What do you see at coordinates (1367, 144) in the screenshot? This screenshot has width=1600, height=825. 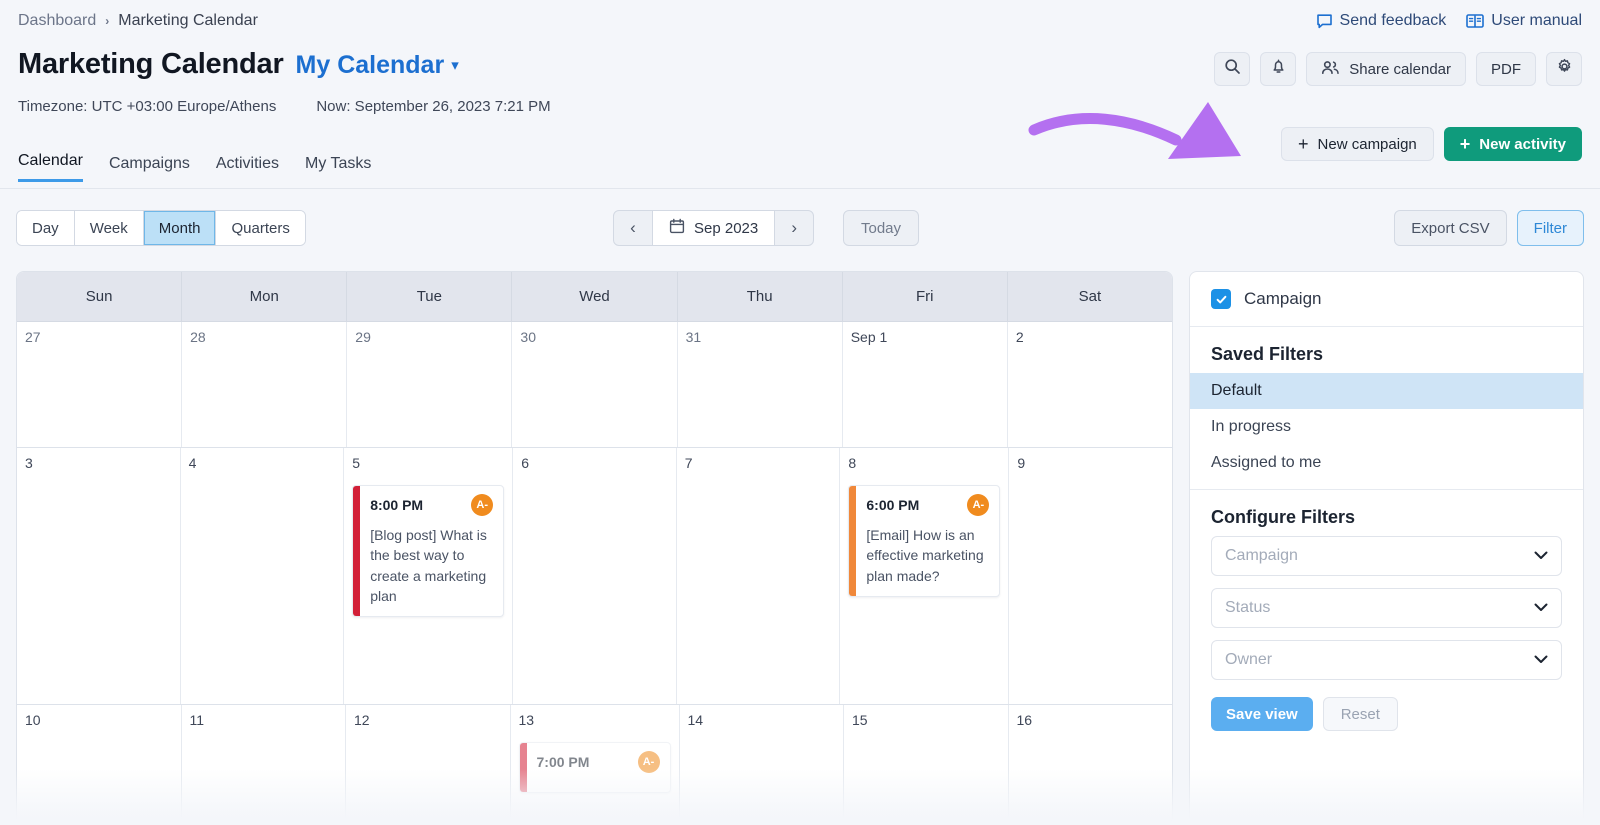 I see `new-campaign-label: New campaign` at bounding box center [1367, 144].